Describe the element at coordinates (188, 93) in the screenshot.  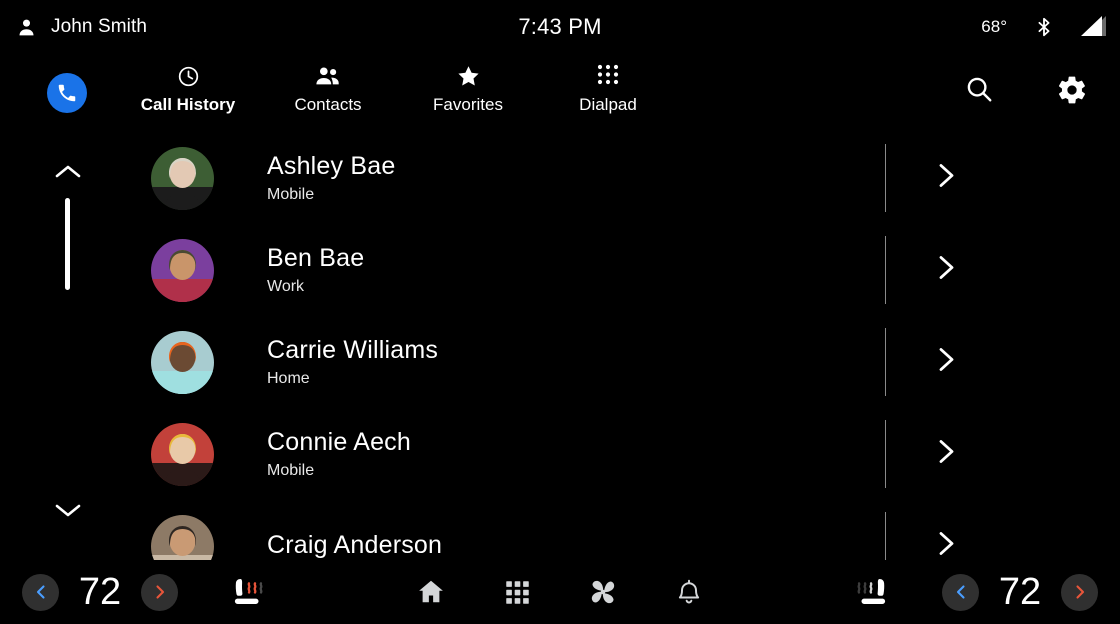
I see `tab-call-history: Call History` at that location.